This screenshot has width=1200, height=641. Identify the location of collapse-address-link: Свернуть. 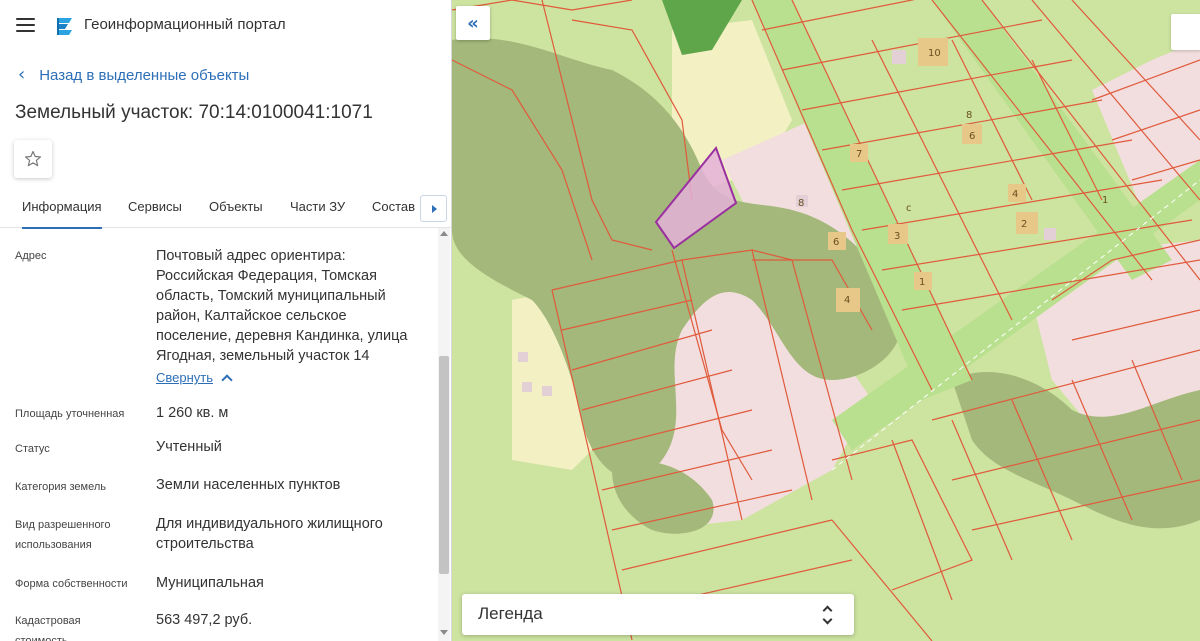
(194, 378).